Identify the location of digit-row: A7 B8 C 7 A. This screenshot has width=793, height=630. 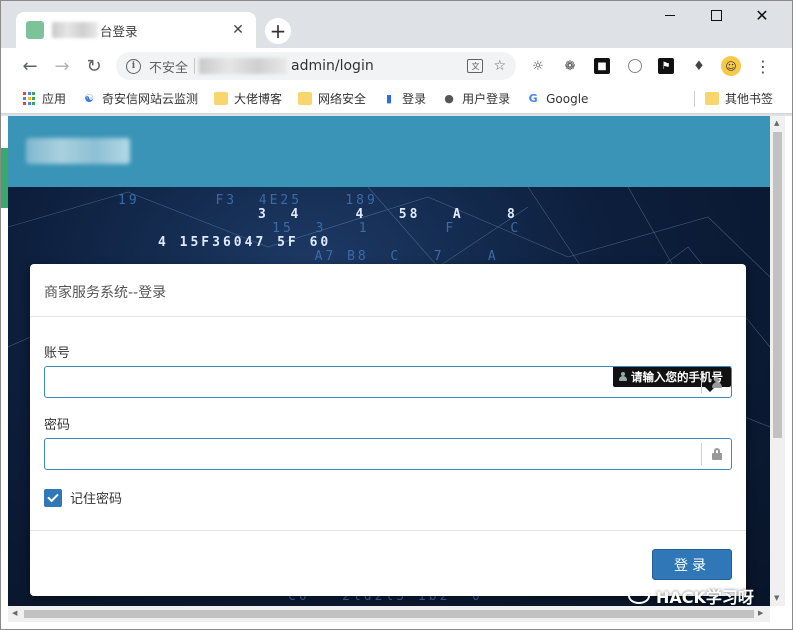
(363, 256).